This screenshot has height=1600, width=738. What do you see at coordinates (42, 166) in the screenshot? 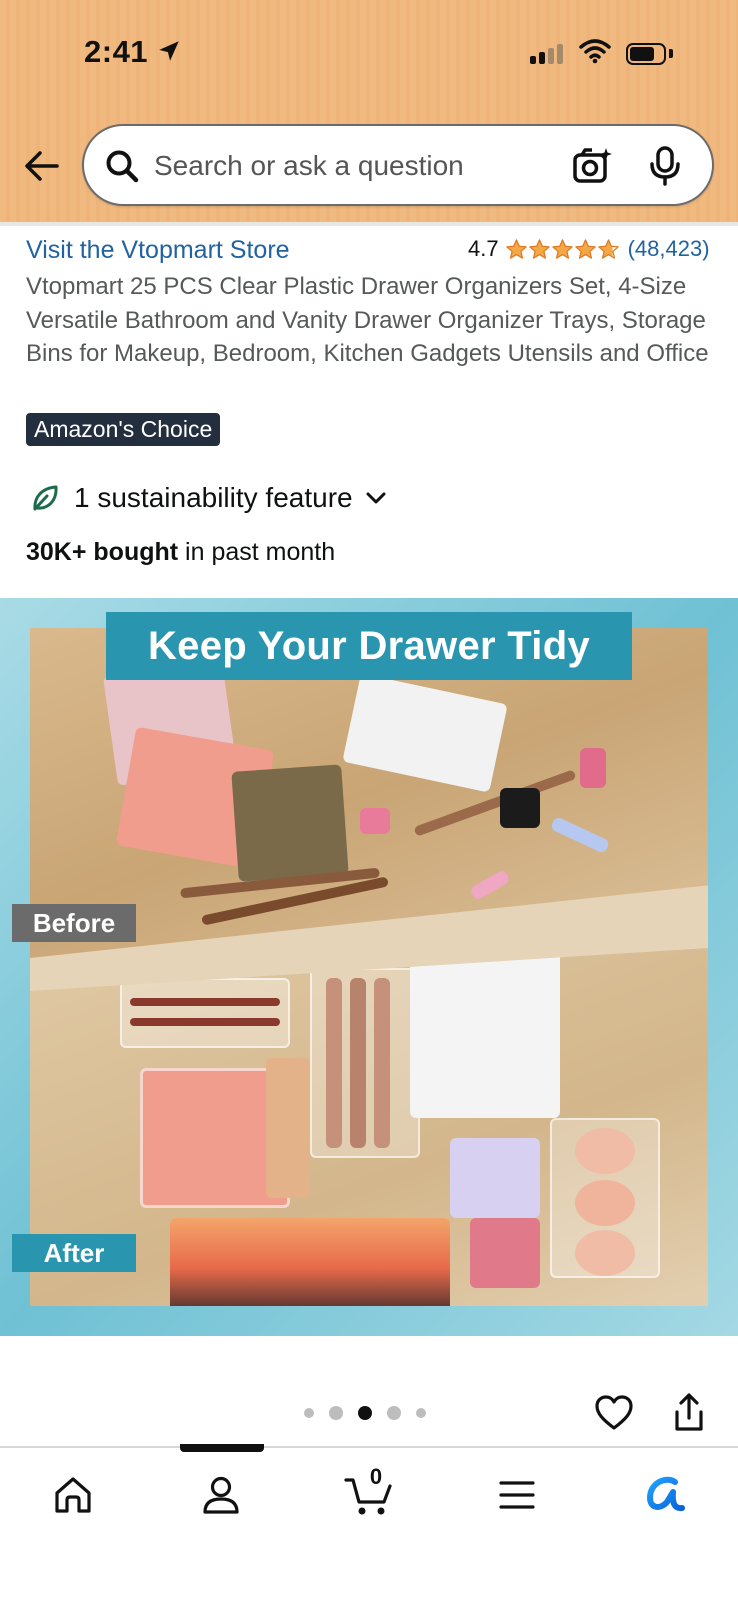
I see `back-arrow-icon` at bounding box center [42, 166].